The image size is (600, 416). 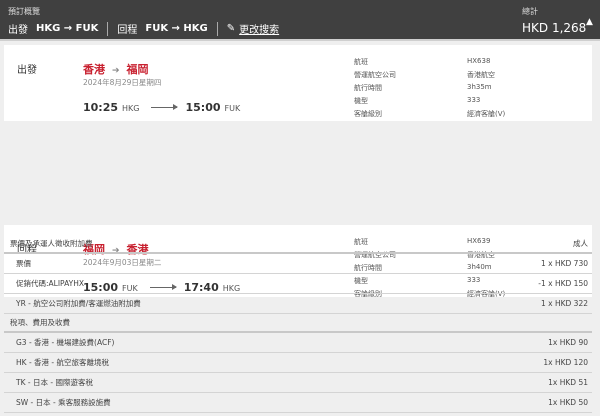 I want to click on arrival-time: 15:00, so click(x=203, y=107).